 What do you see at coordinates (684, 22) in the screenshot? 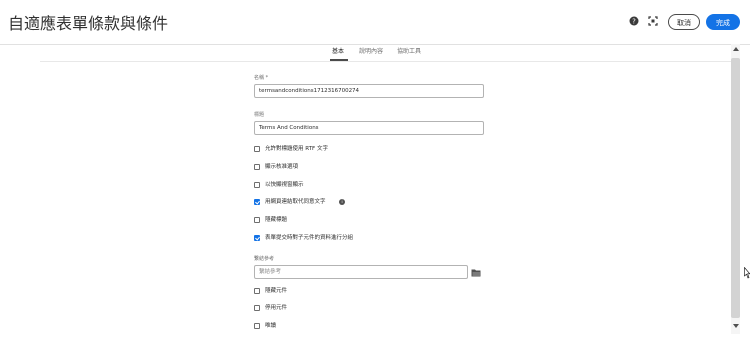
I see `cancel-button: 取消` at bounding box center [684, 22].